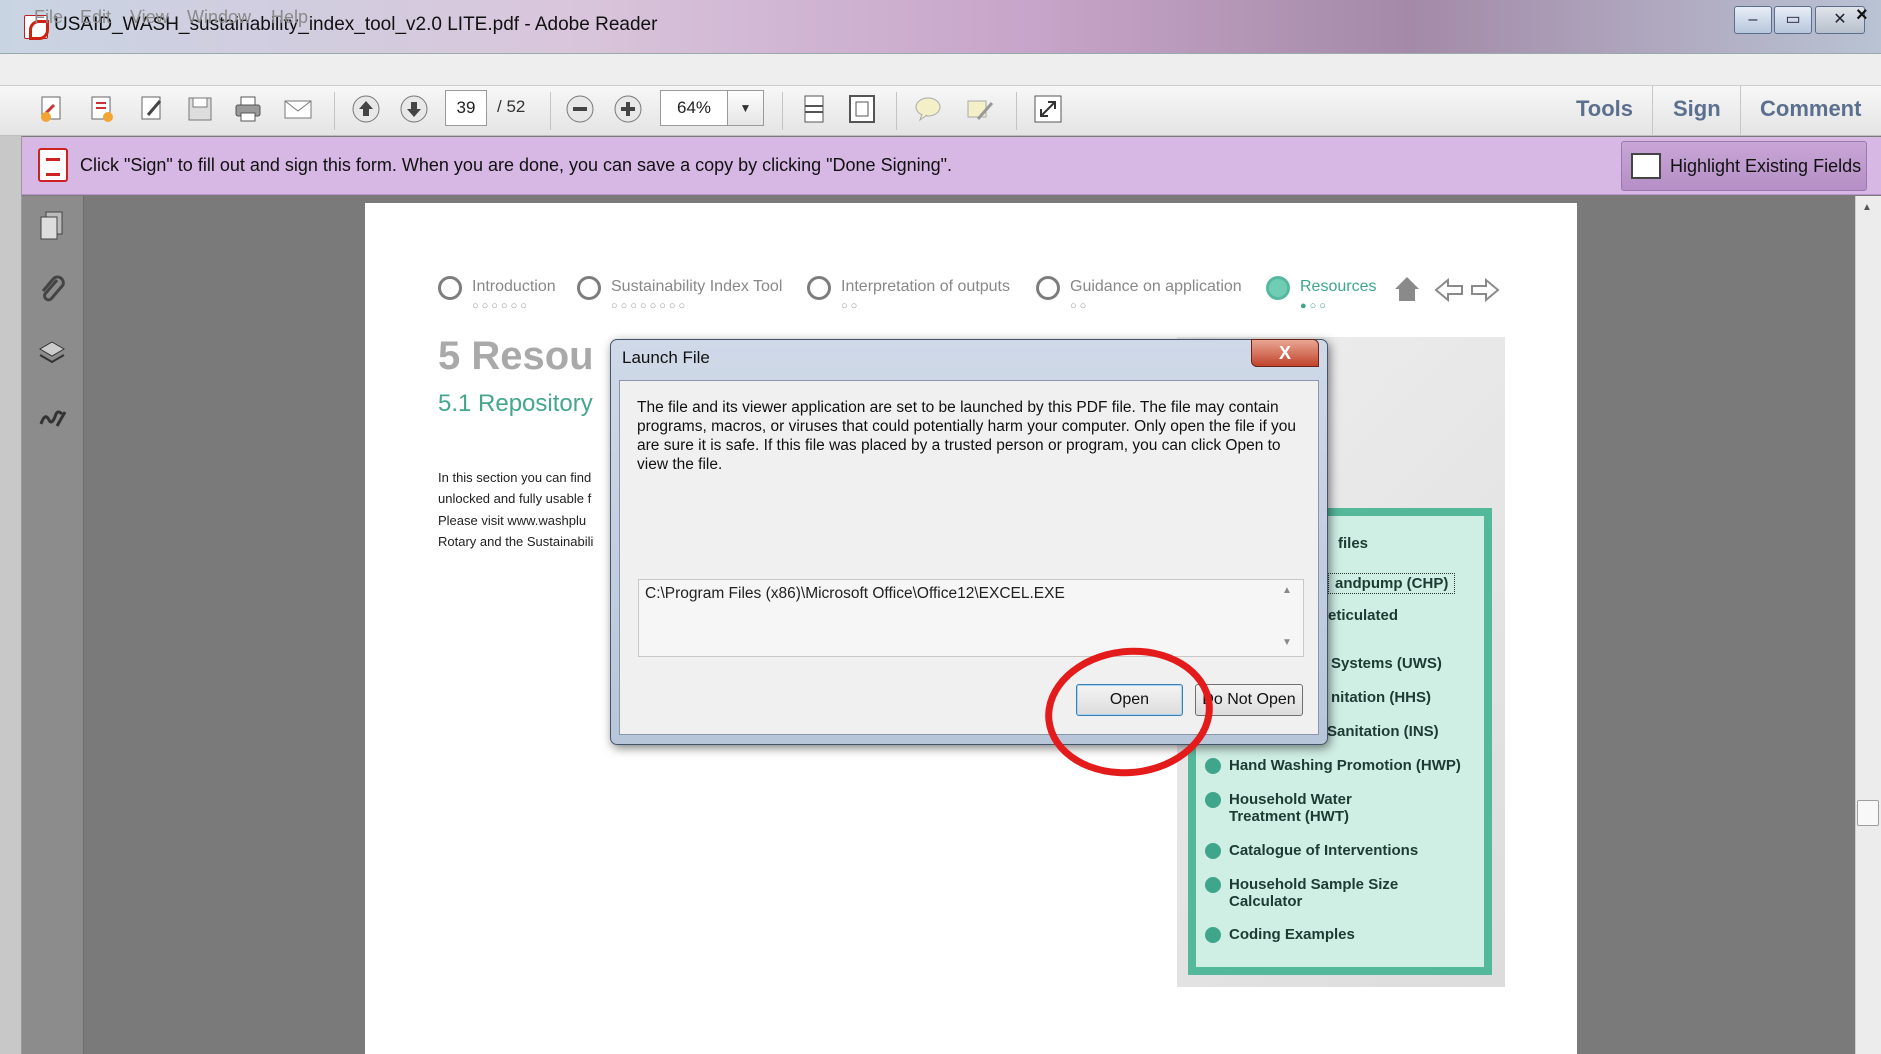  What do you see at coordinates (1697, 109) in the screenshot?
I see `sign-pane-button: Sign` at bounding box center [1697, 109].